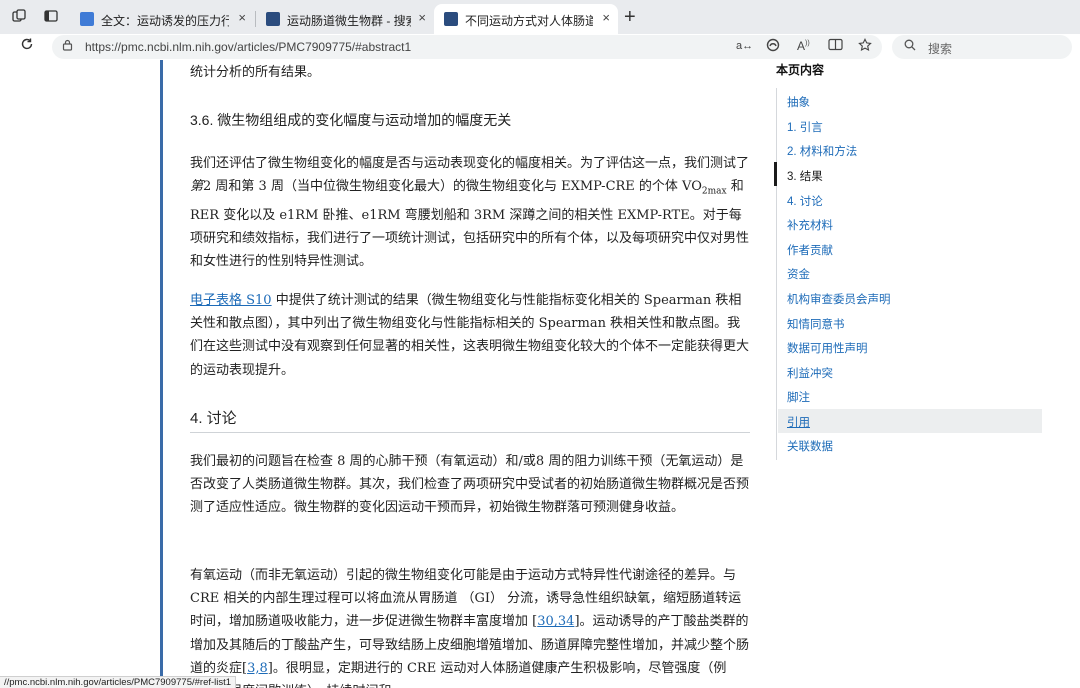  What do you see at coordinates (67, 46) in the screenshot?
I see `lock-icon` at bounding box center [67, 46].